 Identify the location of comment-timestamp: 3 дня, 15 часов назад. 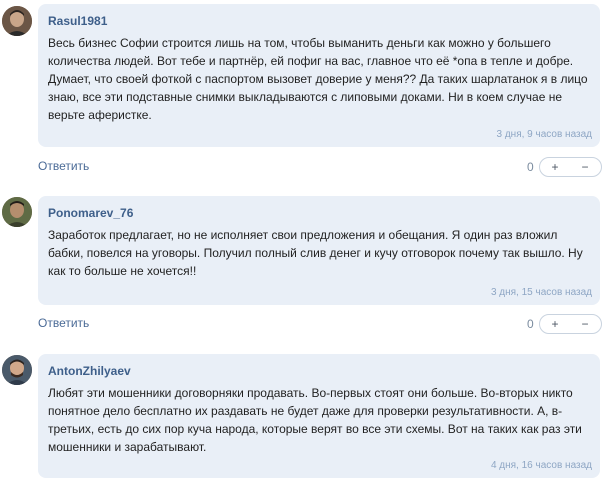
(541, 292).